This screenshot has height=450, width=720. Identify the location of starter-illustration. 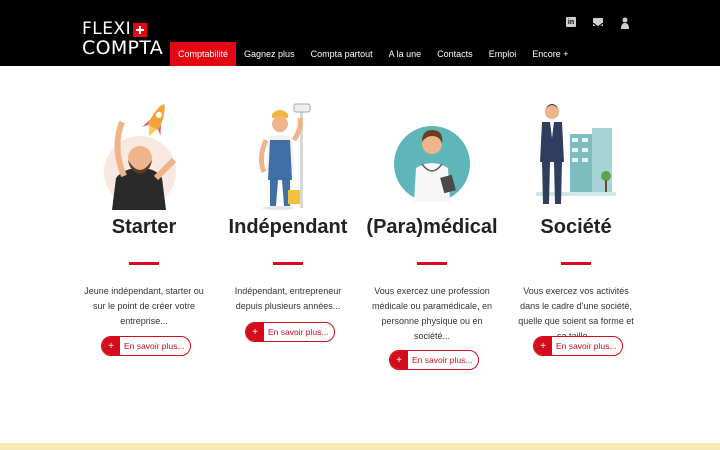
(144, 154).